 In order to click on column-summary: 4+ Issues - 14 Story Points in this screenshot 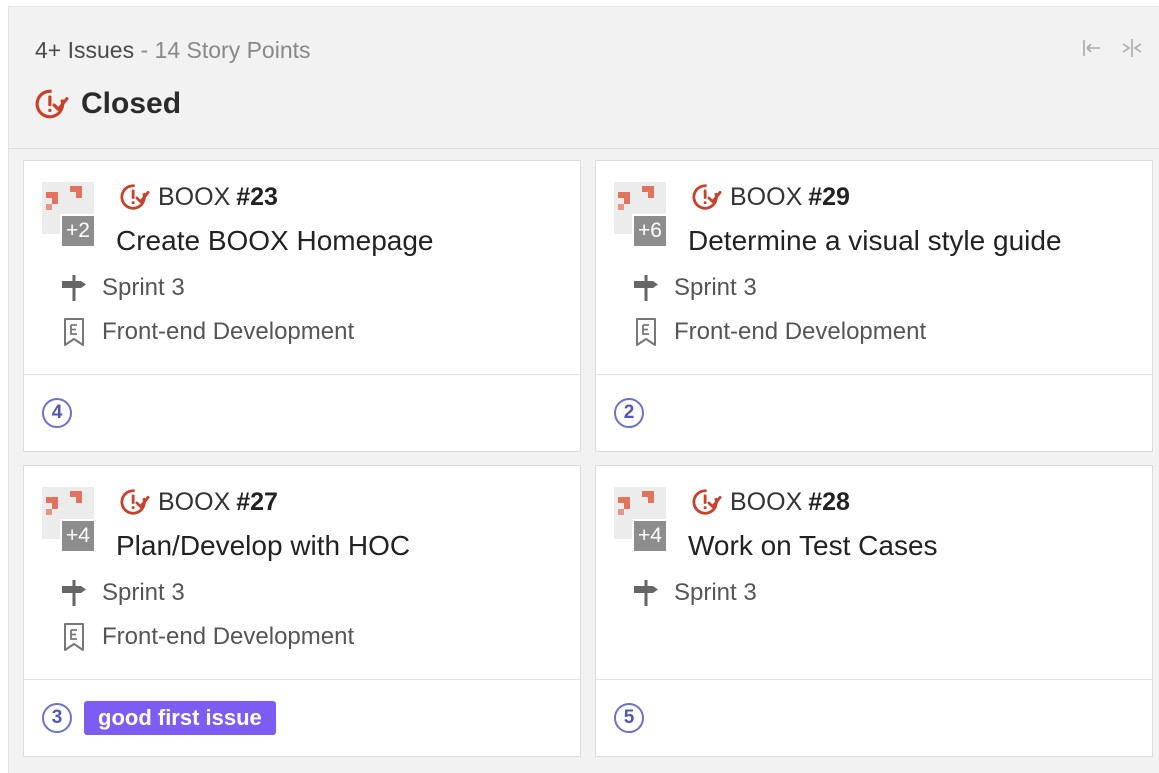, I will do `click(173, 50)`.